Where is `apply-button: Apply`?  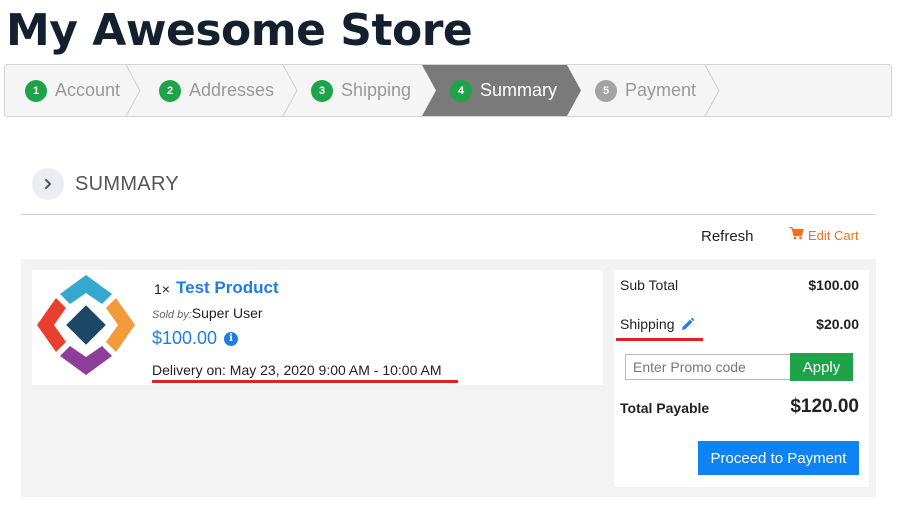 apply-button: Apply is located at coordinates (821, 367).